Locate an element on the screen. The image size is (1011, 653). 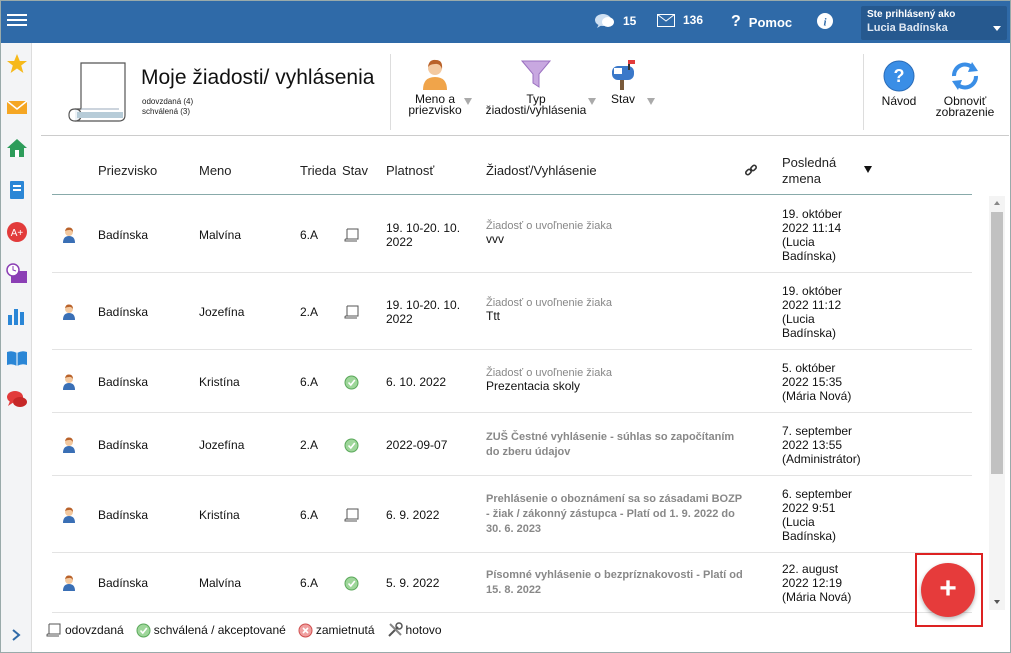
mail-button: 136 is located at coordinates (680, 20).